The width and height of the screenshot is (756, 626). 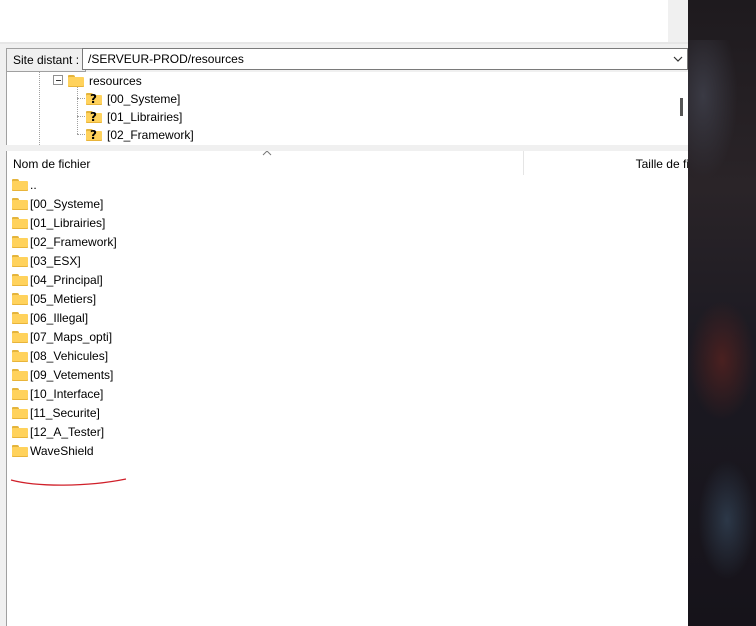 I want to click on remote-site-bar: Site distant : /SERVEUR-PROD/resources, so click(x=347, y=60).